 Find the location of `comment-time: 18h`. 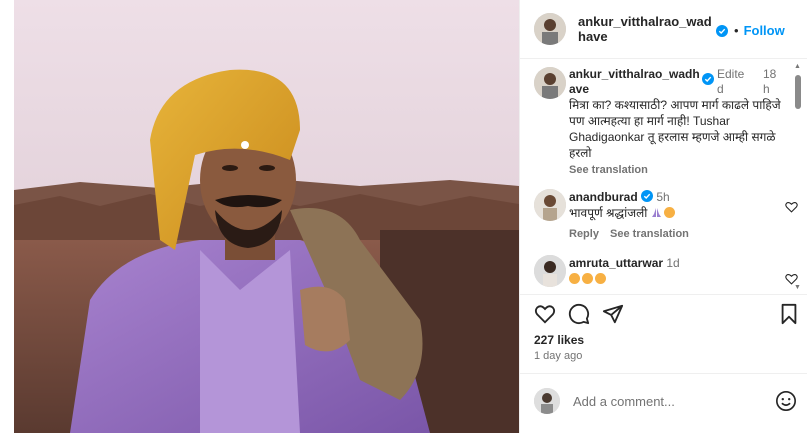

comment-time: 18h is located at coordinates (770, 81).